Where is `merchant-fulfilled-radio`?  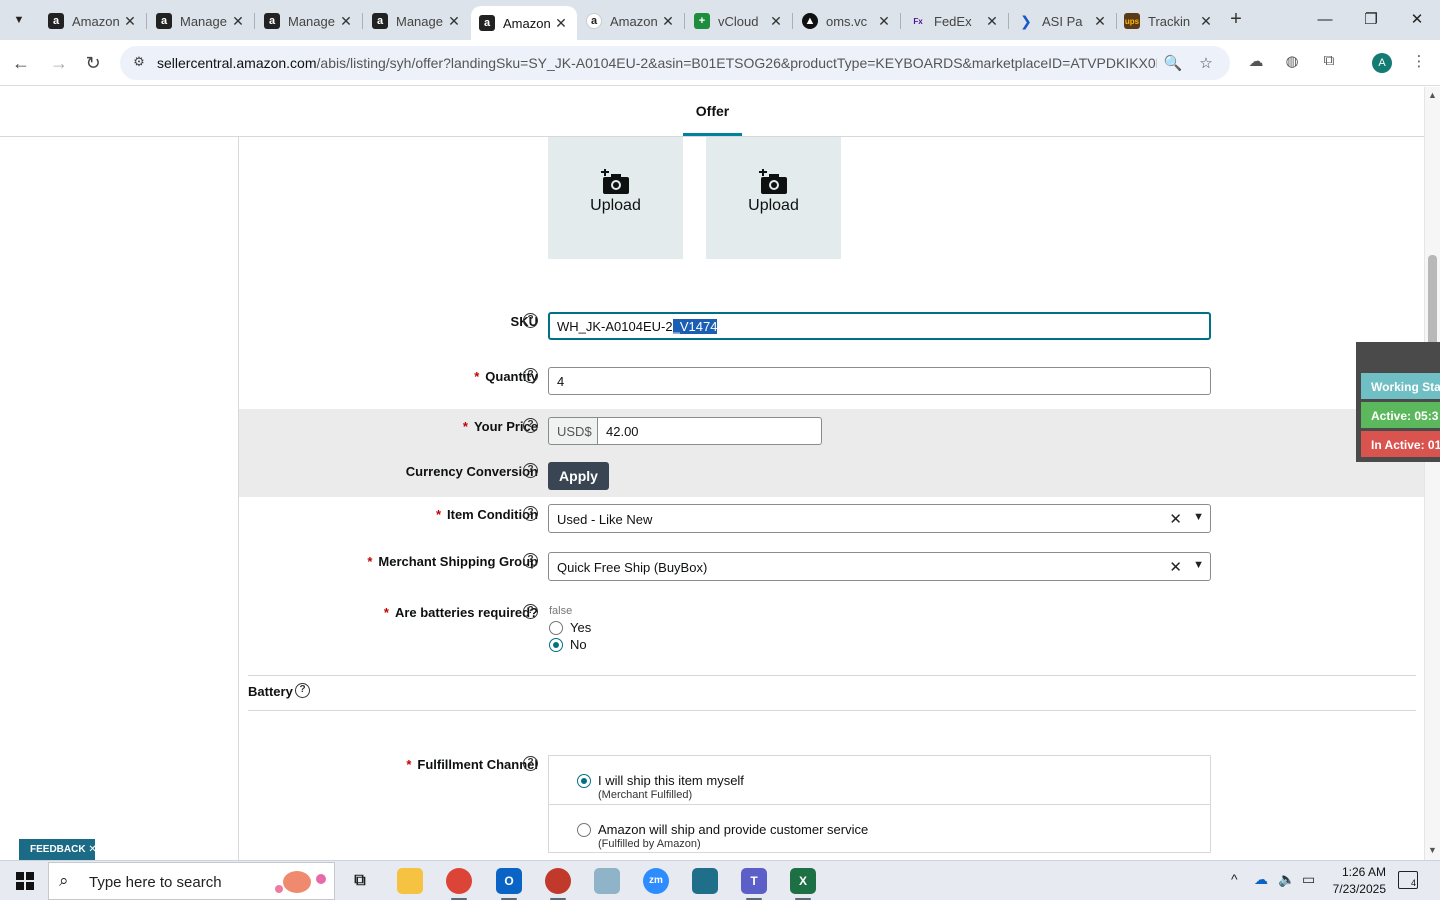
merchant-fulfilled-radio is located at coordinates (584, 781).